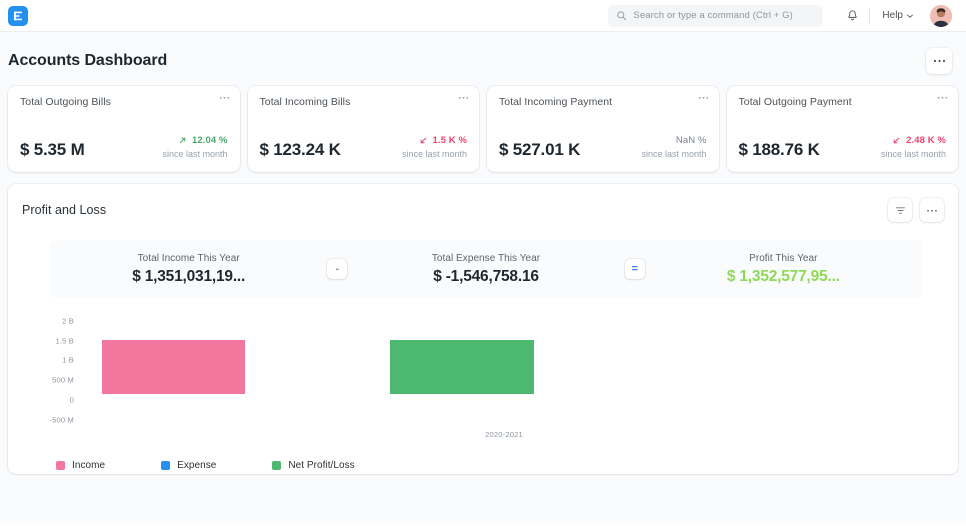 This screenshot has height=527, width=966. Describe the element at coordinates (449, 140) in the screenshot. I see `kpi-delta-value: 1.5 K %` at that location.